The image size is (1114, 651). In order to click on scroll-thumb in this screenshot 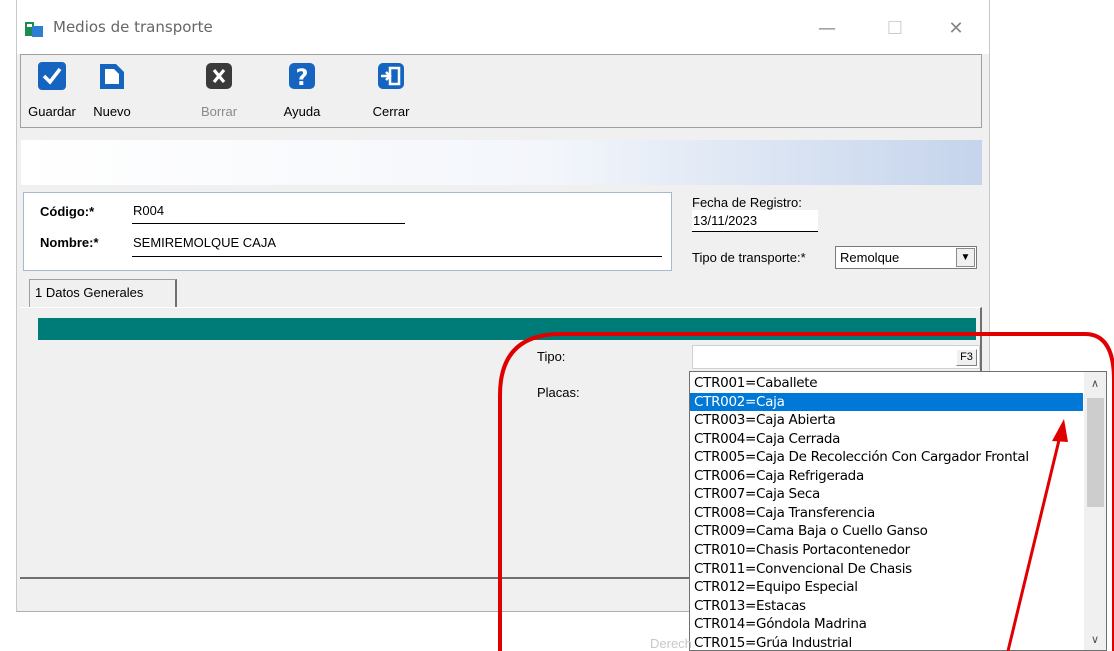, I will do `click(1095, 452)`.